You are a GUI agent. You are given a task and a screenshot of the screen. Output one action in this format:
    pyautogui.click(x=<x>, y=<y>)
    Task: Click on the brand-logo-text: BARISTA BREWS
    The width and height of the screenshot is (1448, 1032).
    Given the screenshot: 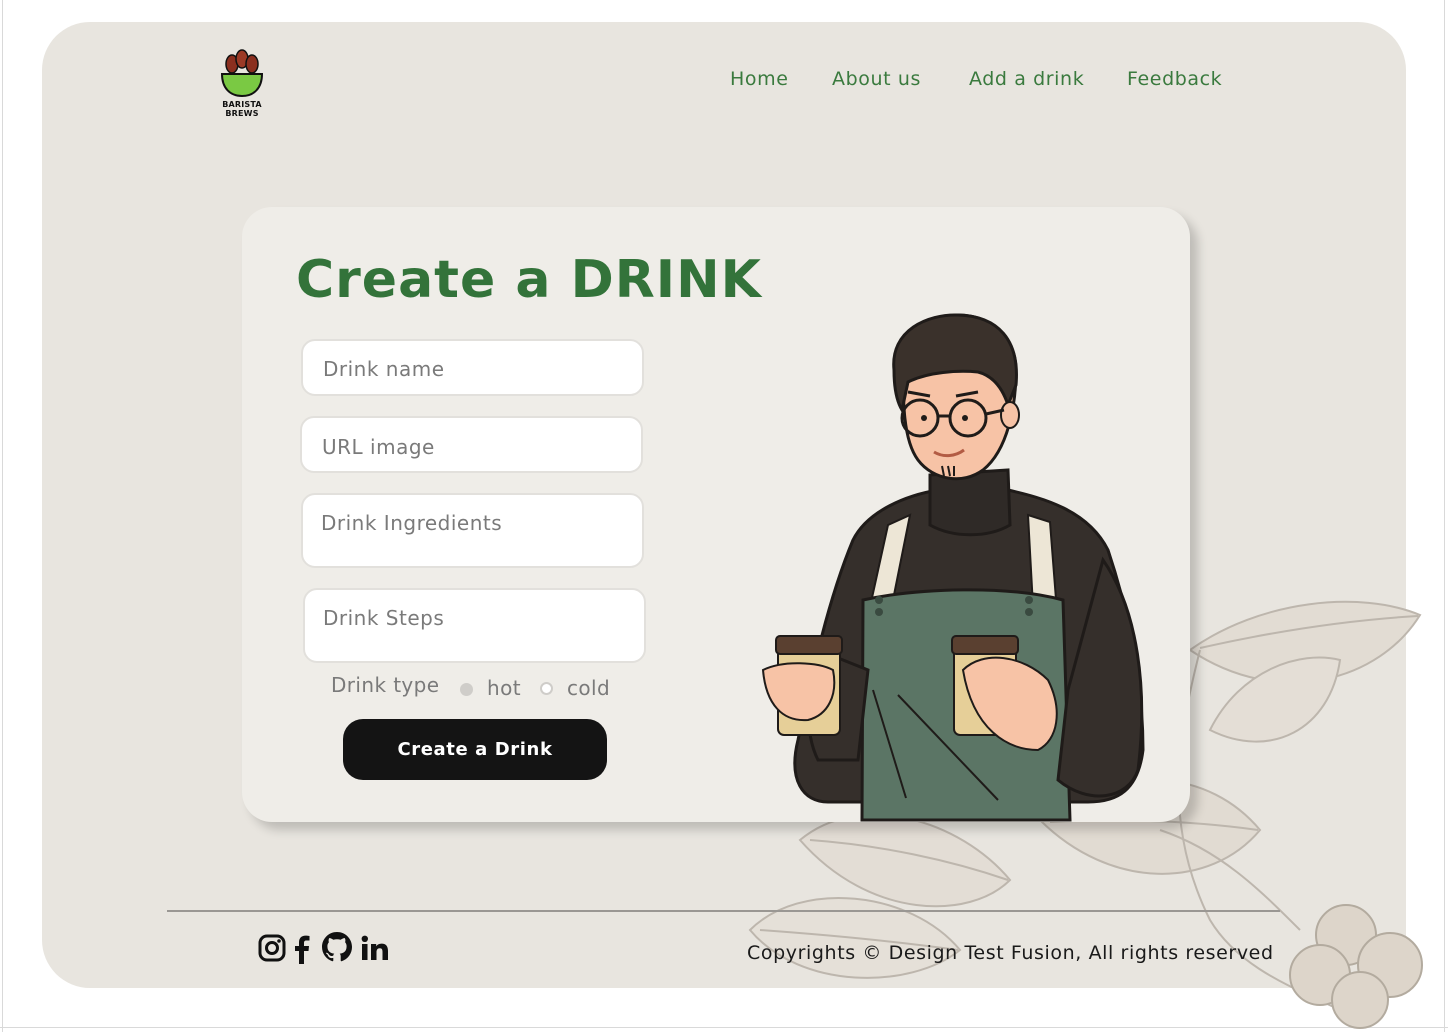 What is the action you would take?
    pyautogui.click(x=242, y=109)
    